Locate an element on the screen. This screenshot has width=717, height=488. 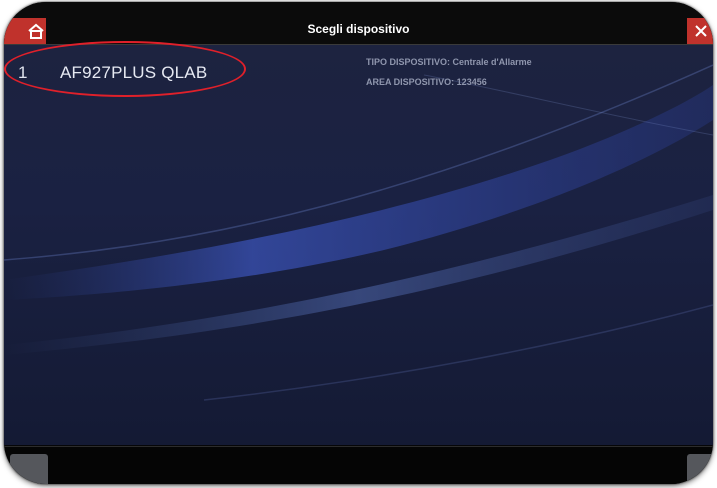
bottom-right-button is located at coordinates (700, 469).